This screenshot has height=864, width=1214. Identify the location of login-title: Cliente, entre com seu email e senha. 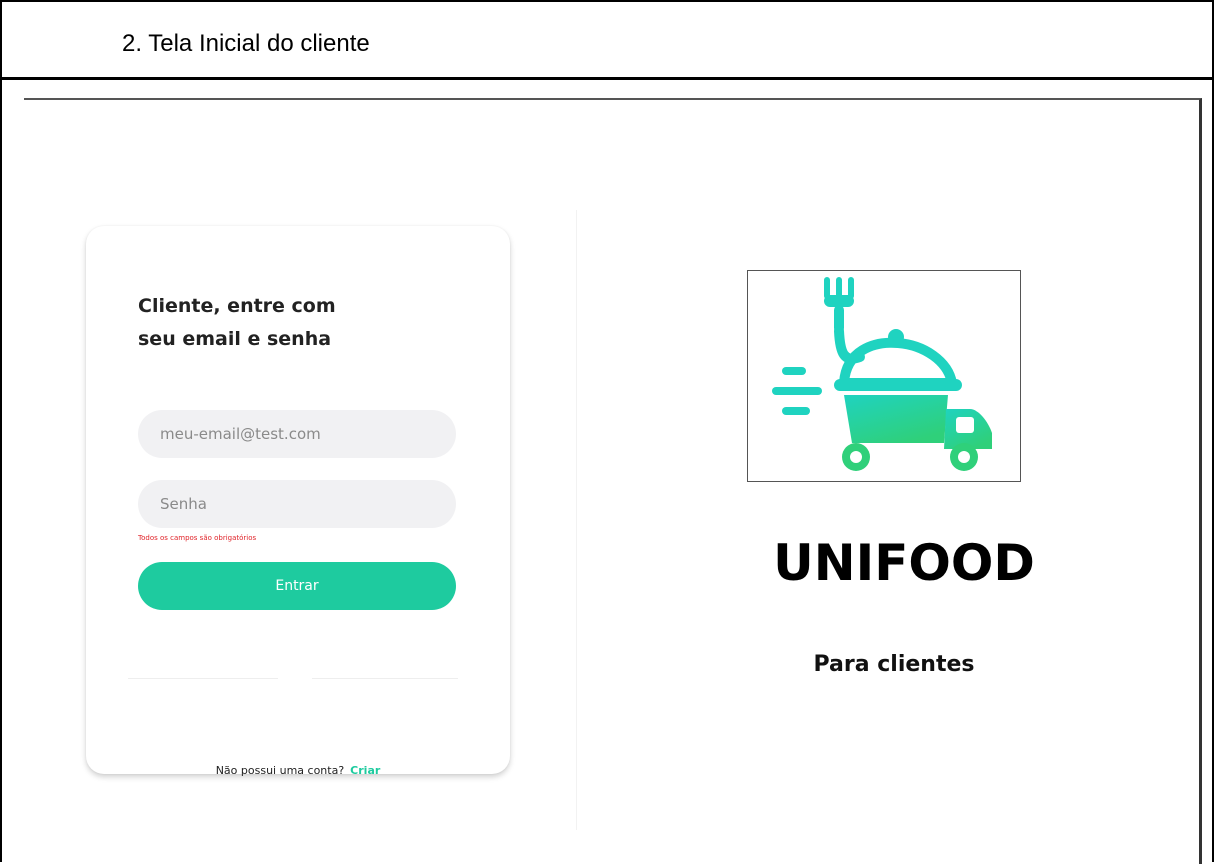
(288, 323).